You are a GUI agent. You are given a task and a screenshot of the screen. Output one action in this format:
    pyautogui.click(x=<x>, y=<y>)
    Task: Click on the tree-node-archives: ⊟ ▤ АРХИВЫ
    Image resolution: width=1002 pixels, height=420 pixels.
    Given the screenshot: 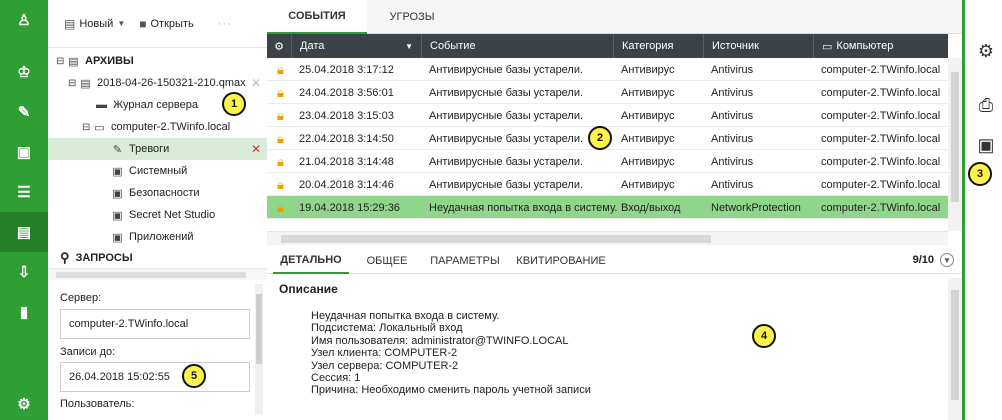 What is the action you would take?
    pyautogui.click(x=157, y=61)
    